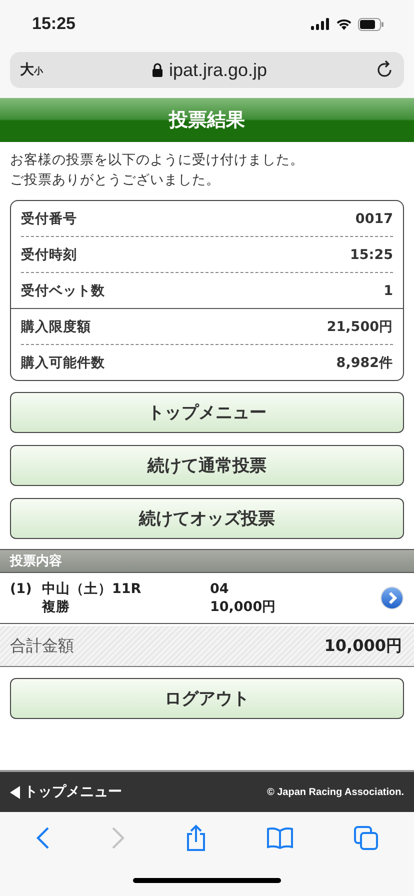 Image resolution: width=414 pixels, height=896 pixels. Describe the element at coordinates (36, 561) in the screenshot. I see `section-title: 投票内容` at that location.